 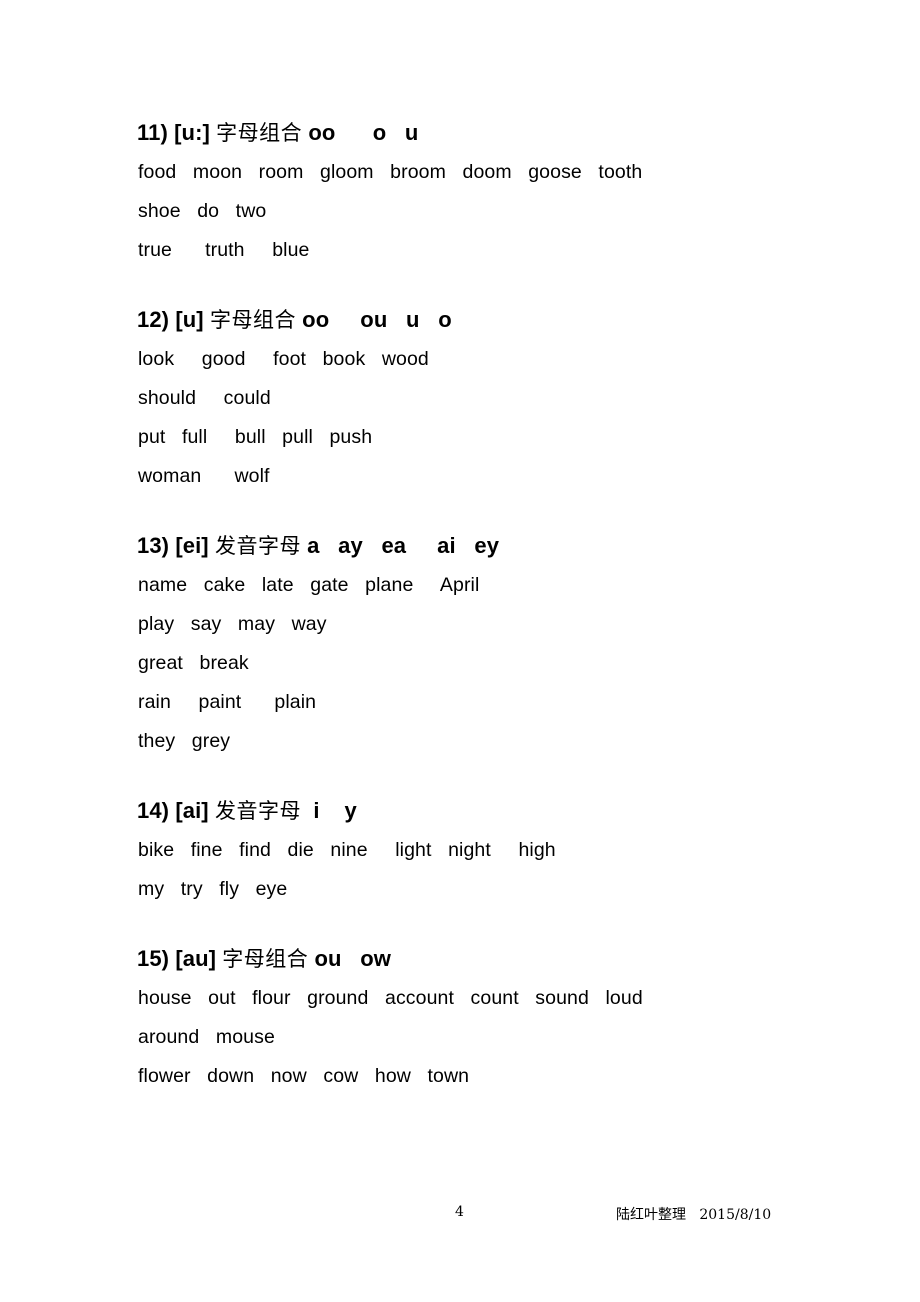 I want to click on footer-author-label: 陆红叶整理, so click(x=651, y=1215).